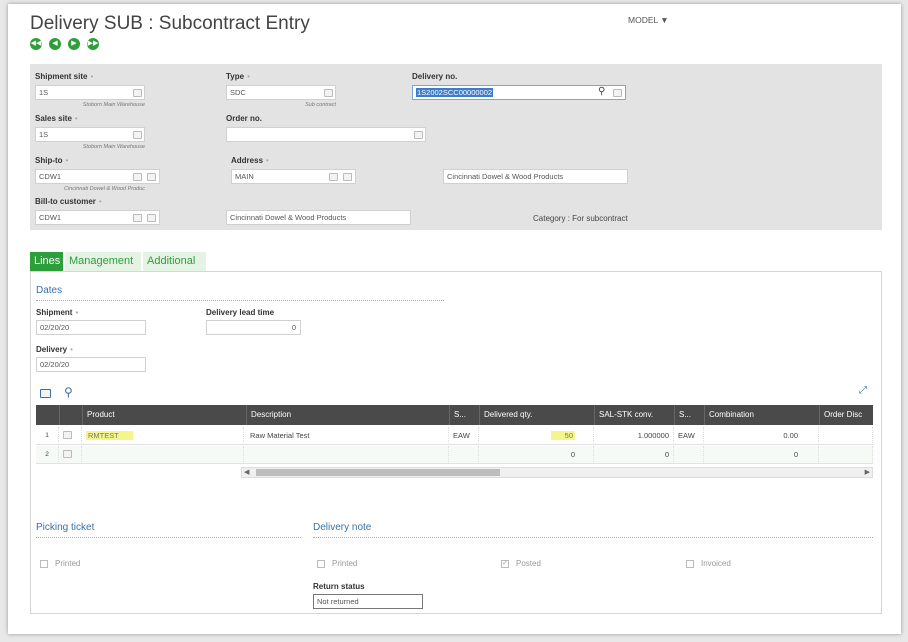 The image size is (908, 642). I want to click on delivery-no-label: Delivery no., so click(435, 76).